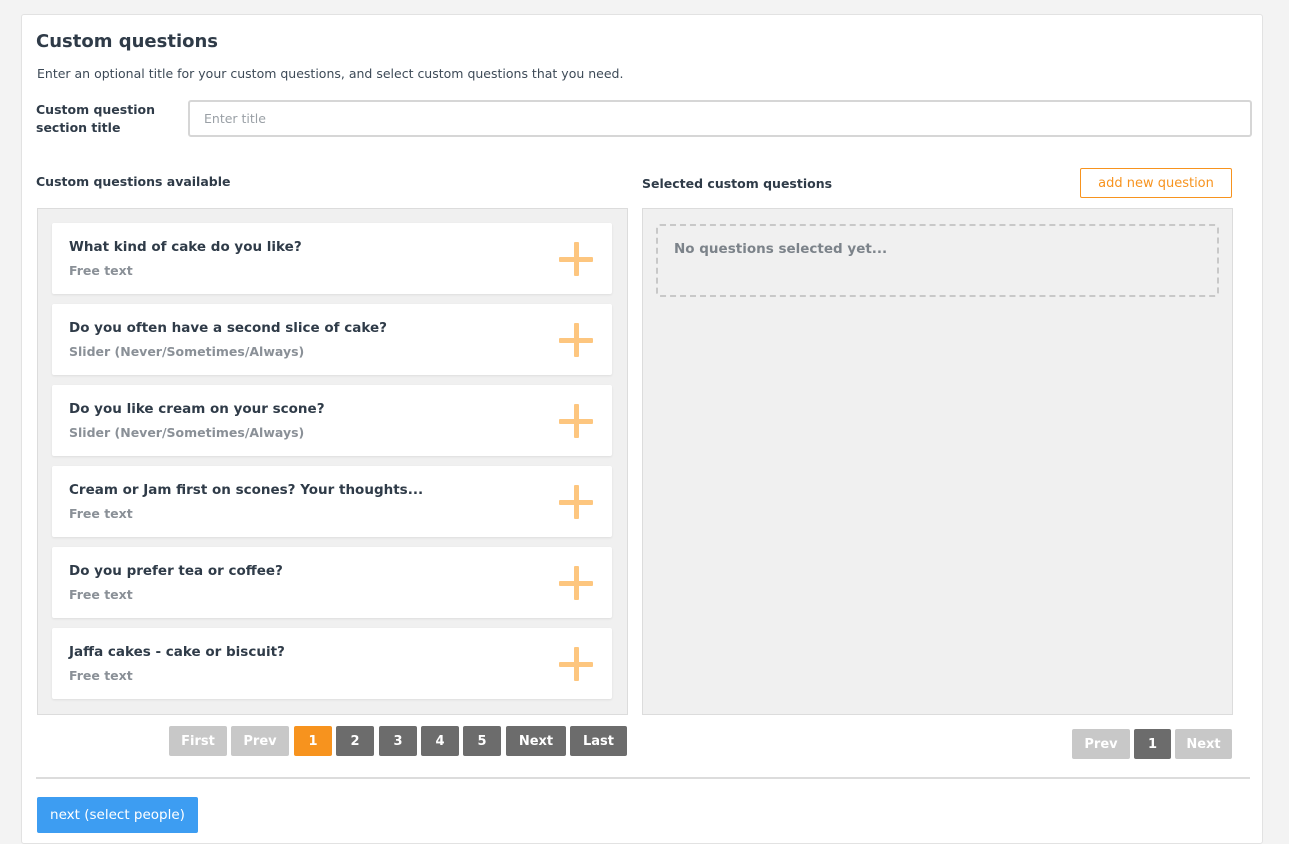 The image size is (1289, 844). I want to click on available-questions-label: Custom questions available, so click(133, 181).